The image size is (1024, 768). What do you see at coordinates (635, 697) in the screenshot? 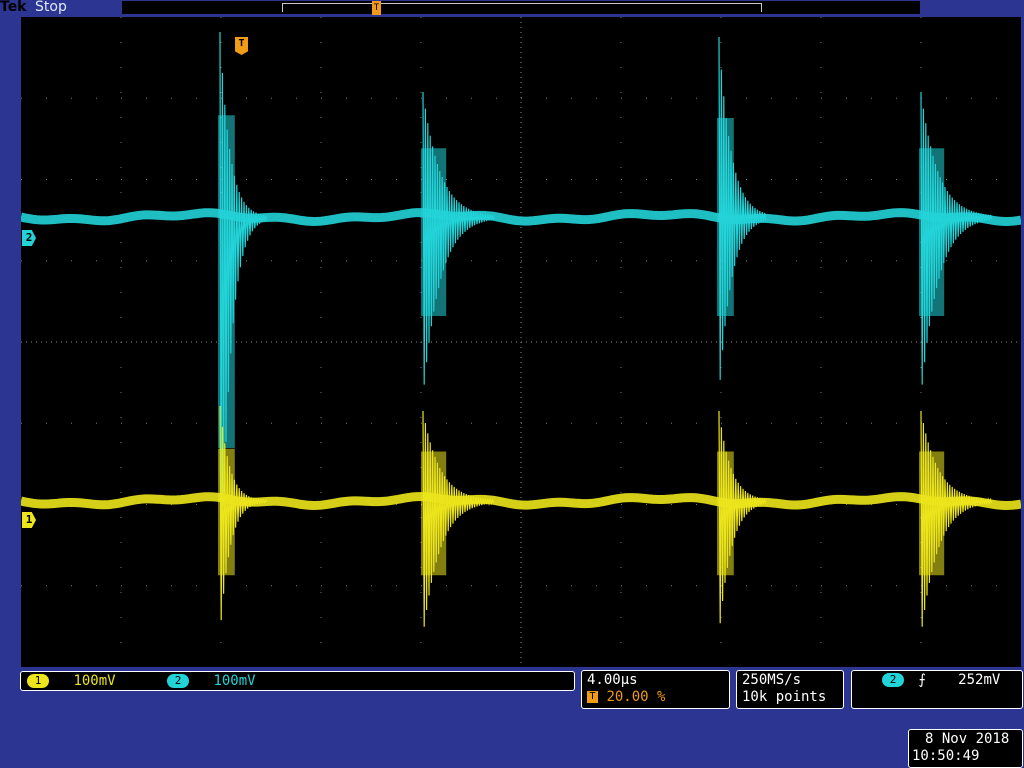
I see `horizontal-position: 20.00 %` at bounding box center [635, 697].